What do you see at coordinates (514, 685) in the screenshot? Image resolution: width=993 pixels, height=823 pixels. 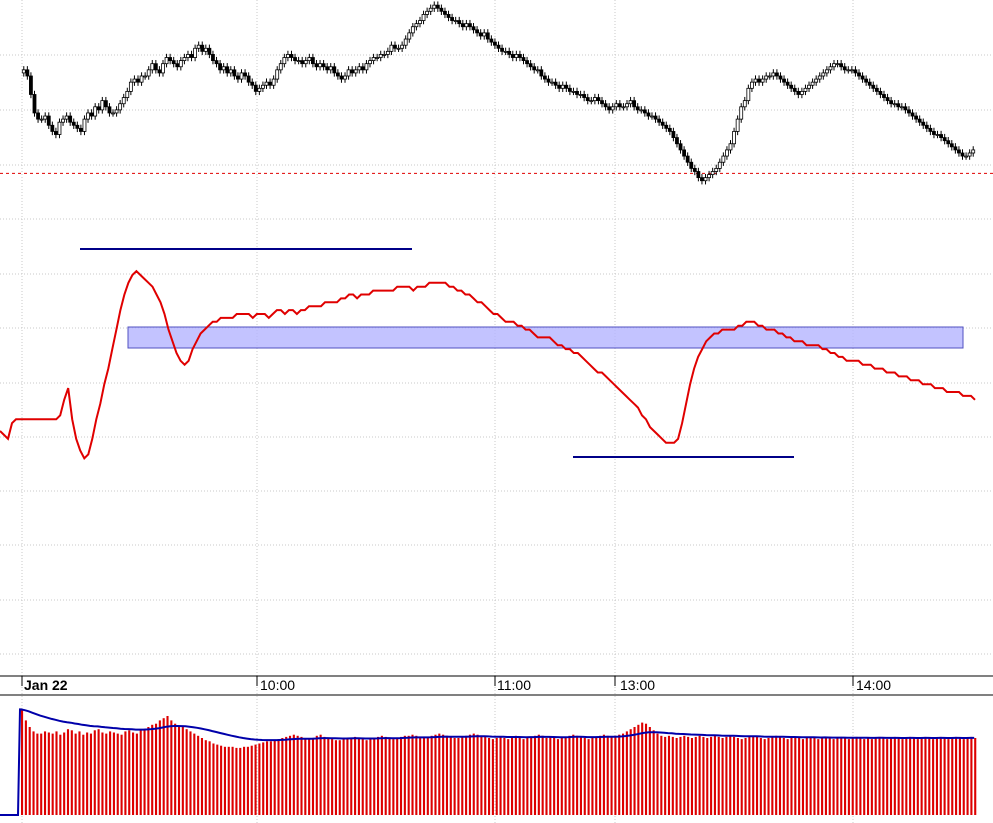 I see `time-label-1100: 11:00` at bounding box center [514, 685].